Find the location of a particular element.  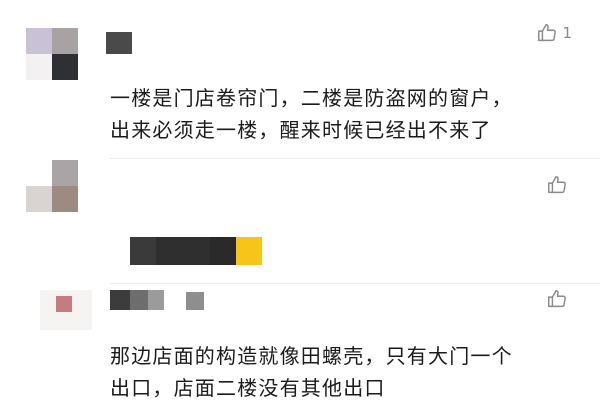

badge-yellow is located at coordinates (249, 251).